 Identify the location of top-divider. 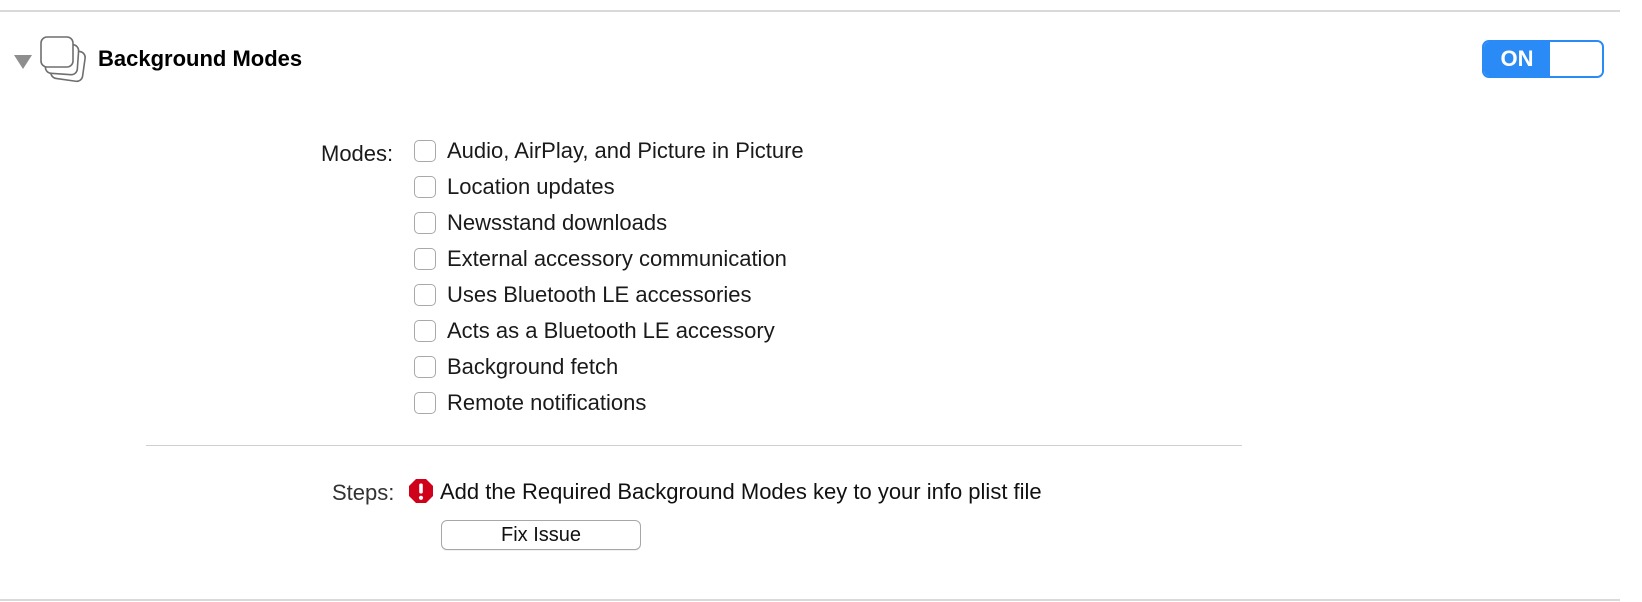
(810, 11).